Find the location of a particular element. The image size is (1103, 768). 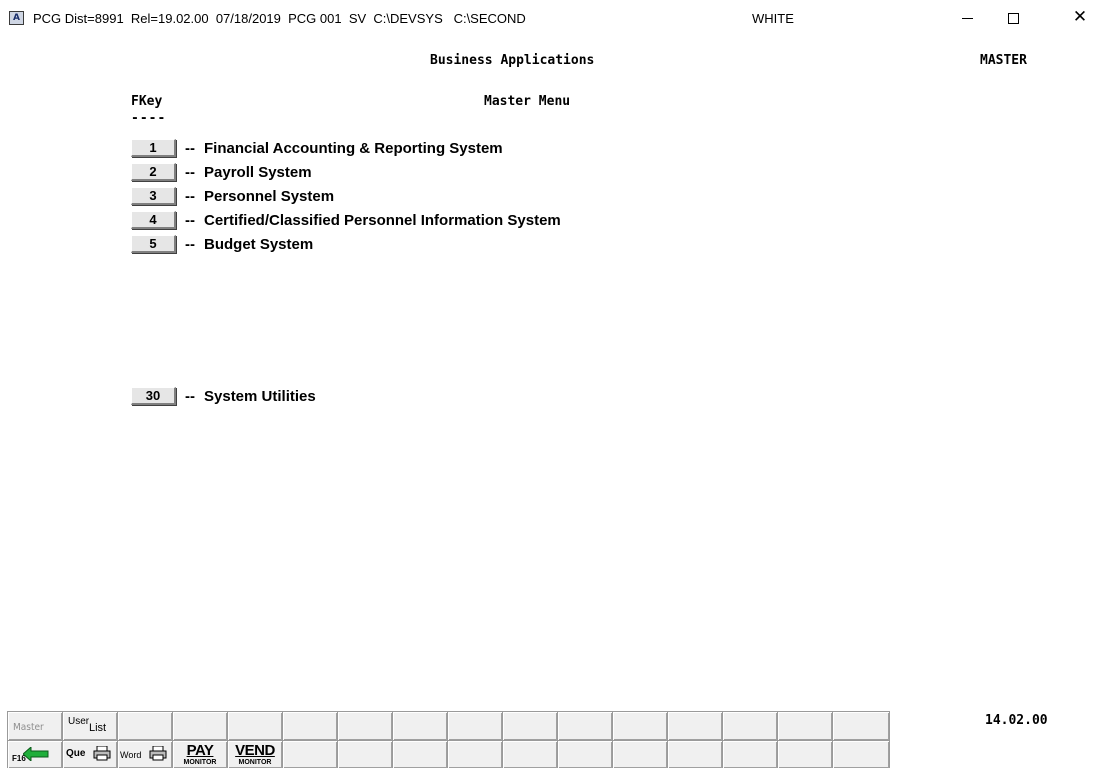

app-icon: A is located at coordinates (16, 18).